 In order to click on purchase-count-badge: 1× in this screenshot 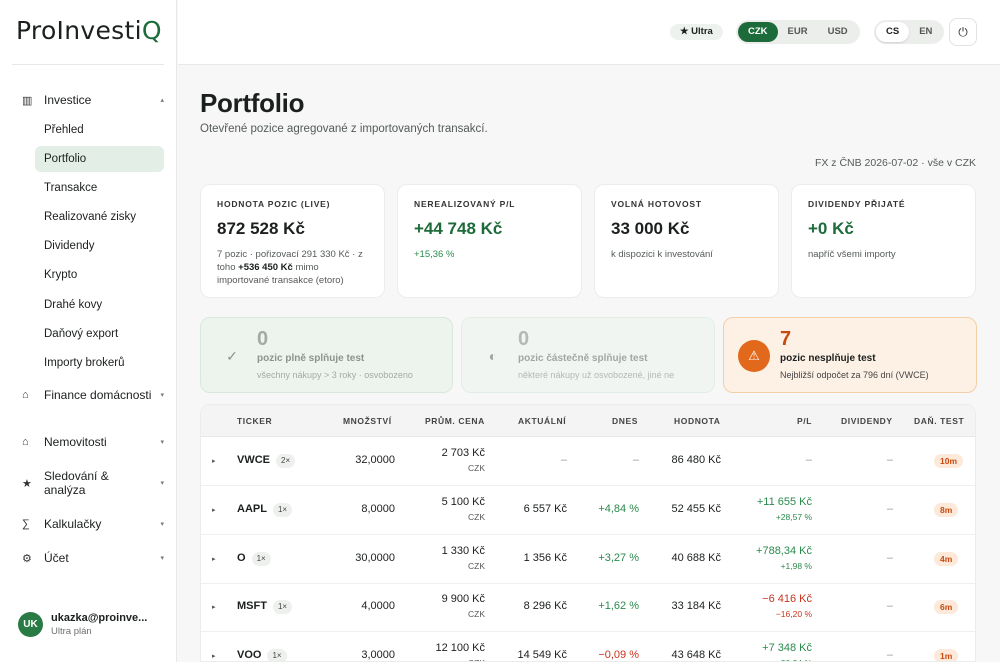, I will do `click(282, 607)`.